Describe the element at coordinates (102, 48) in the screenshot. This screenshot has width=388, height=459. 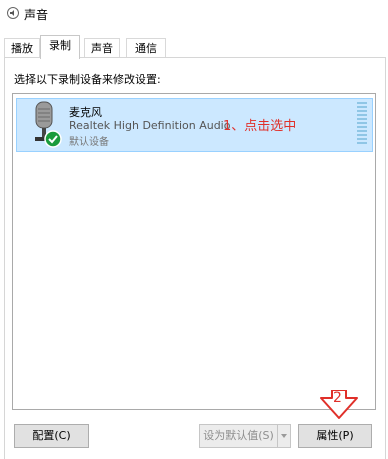
I see `tab-sounds: 声音` at that location.